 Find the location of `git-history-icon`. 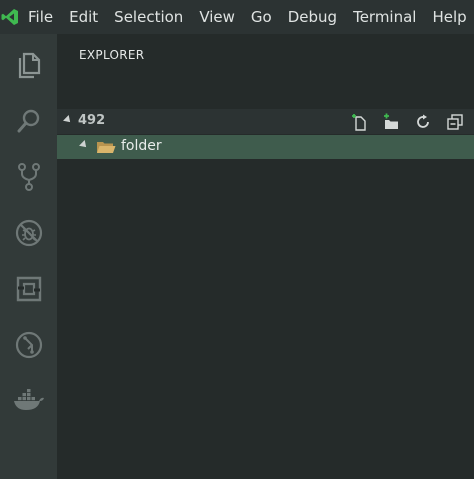

git-history-icon is located at coordinates (28, 345).